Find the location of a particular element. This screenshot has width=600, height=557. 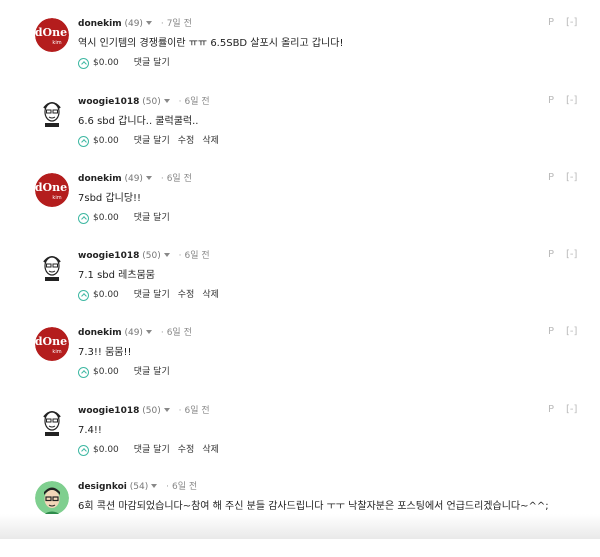

comment-body: 7sbd 갑니당!! is located at coordinates (110, 198).